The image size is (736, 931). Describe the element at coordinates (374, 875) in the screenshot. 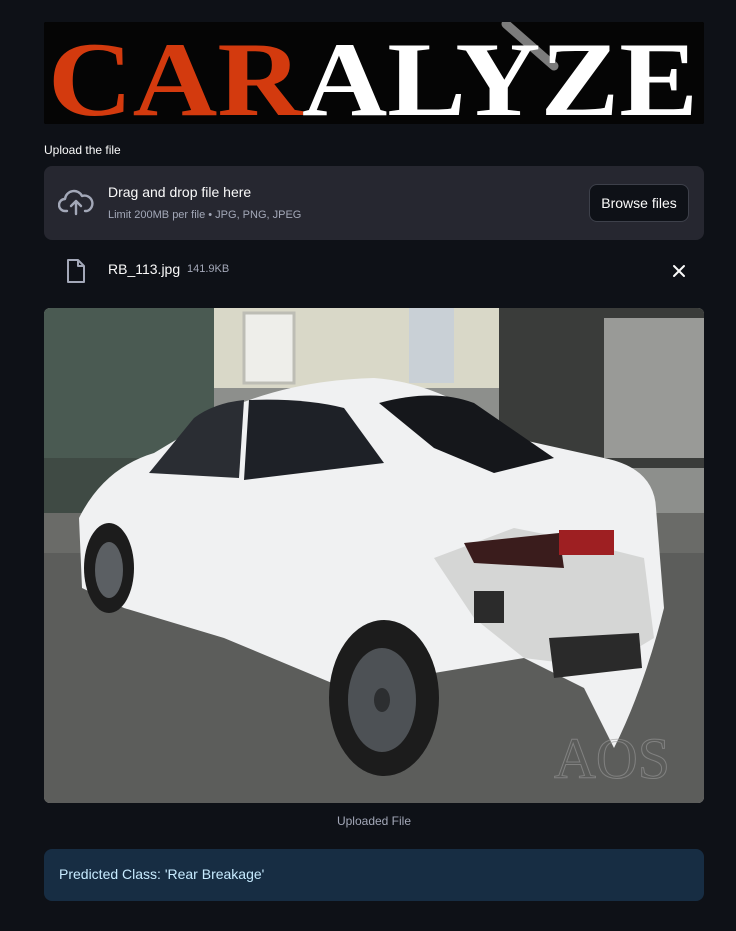

I see `prediction-alert: Predicted Class: 'Rear Breakage'` at that location.